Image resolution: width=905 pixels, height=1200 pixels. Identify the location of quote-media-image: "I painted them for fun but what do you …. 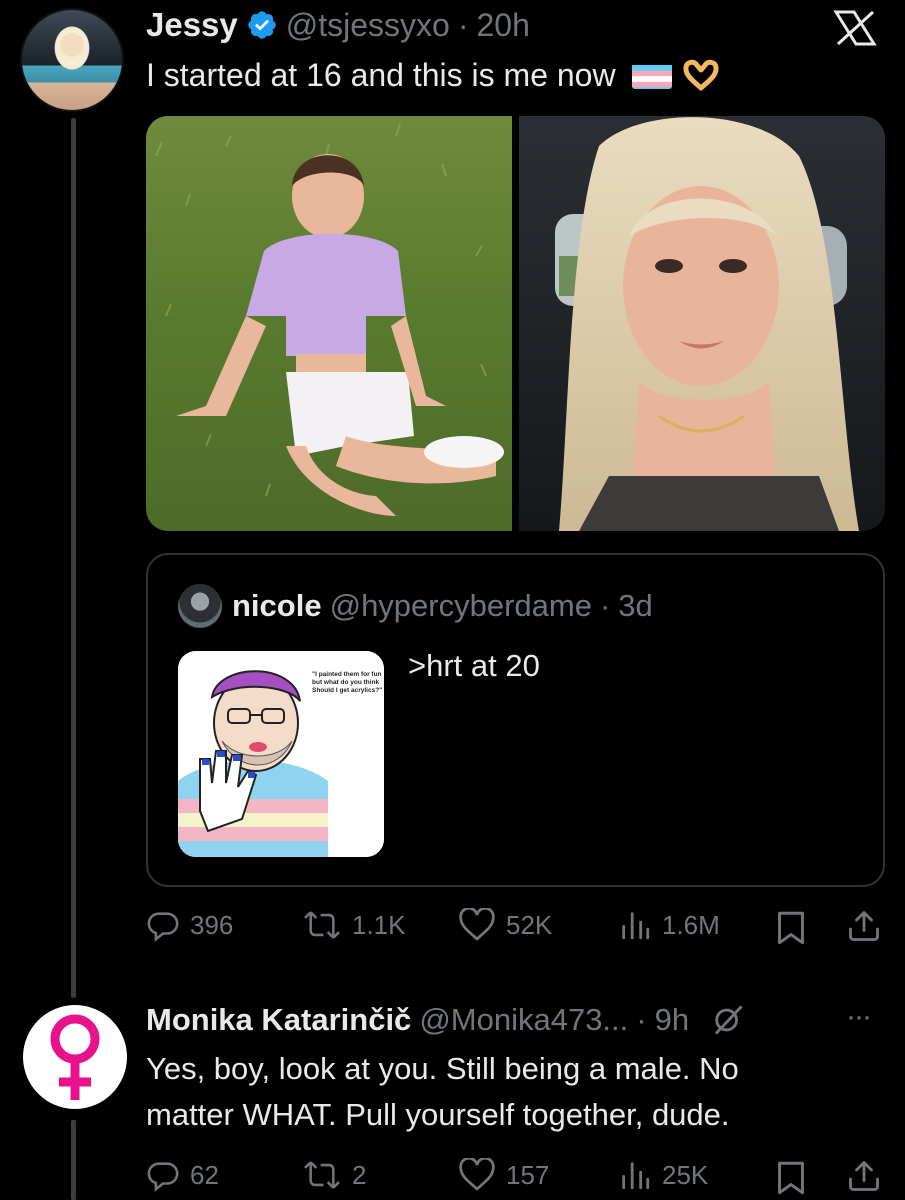
(281, 754).